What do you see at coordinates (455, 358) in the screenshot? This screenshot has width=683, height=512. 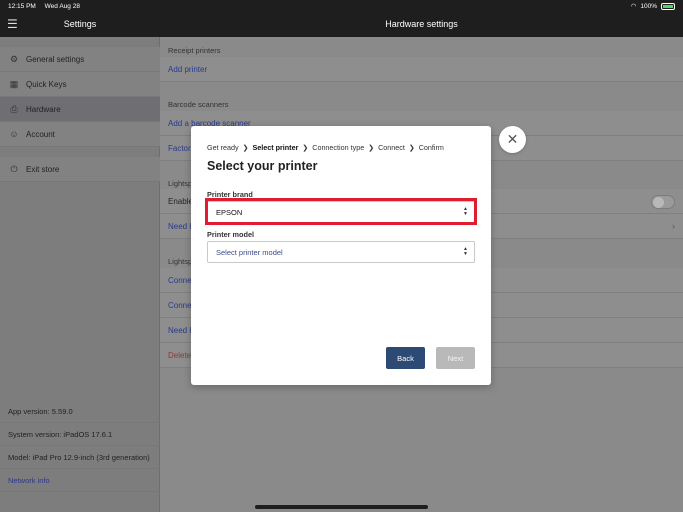 I see `next-button: Next` at bounding box center [455, 358].